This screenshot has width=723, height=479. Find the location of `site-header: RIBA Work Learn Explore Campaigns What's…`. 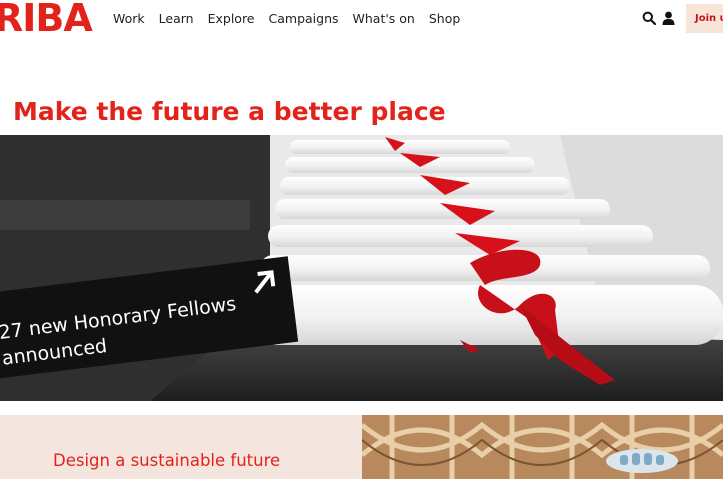

site-header: RIBA Work Learn Explore Campaigns What's… is located at coordinates (361, 19).